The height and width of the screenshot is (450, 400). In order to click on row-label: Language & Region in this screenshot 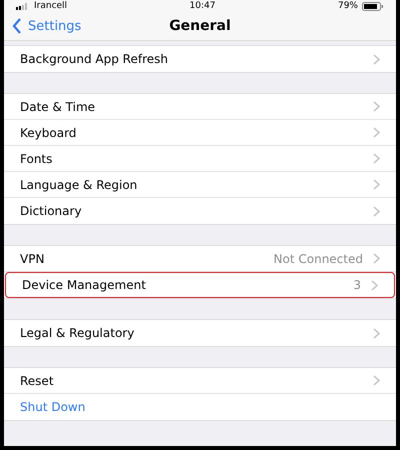, I will do `click(79, 185)`.